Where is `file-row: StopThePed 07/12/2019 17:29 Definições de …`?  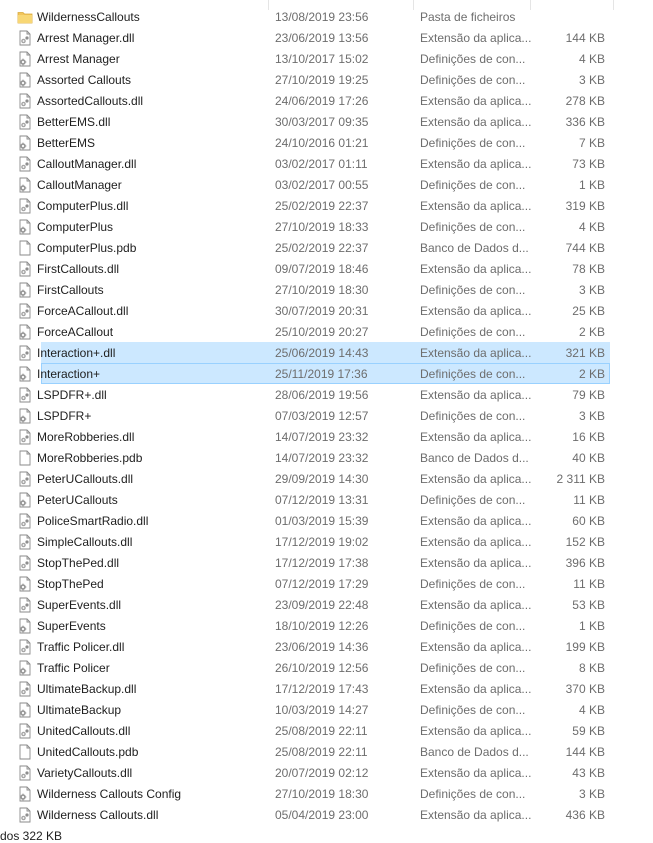 file-row: StopThePed 07/12/2019 17:29 Definições de … is located at coordinates (314, 583).